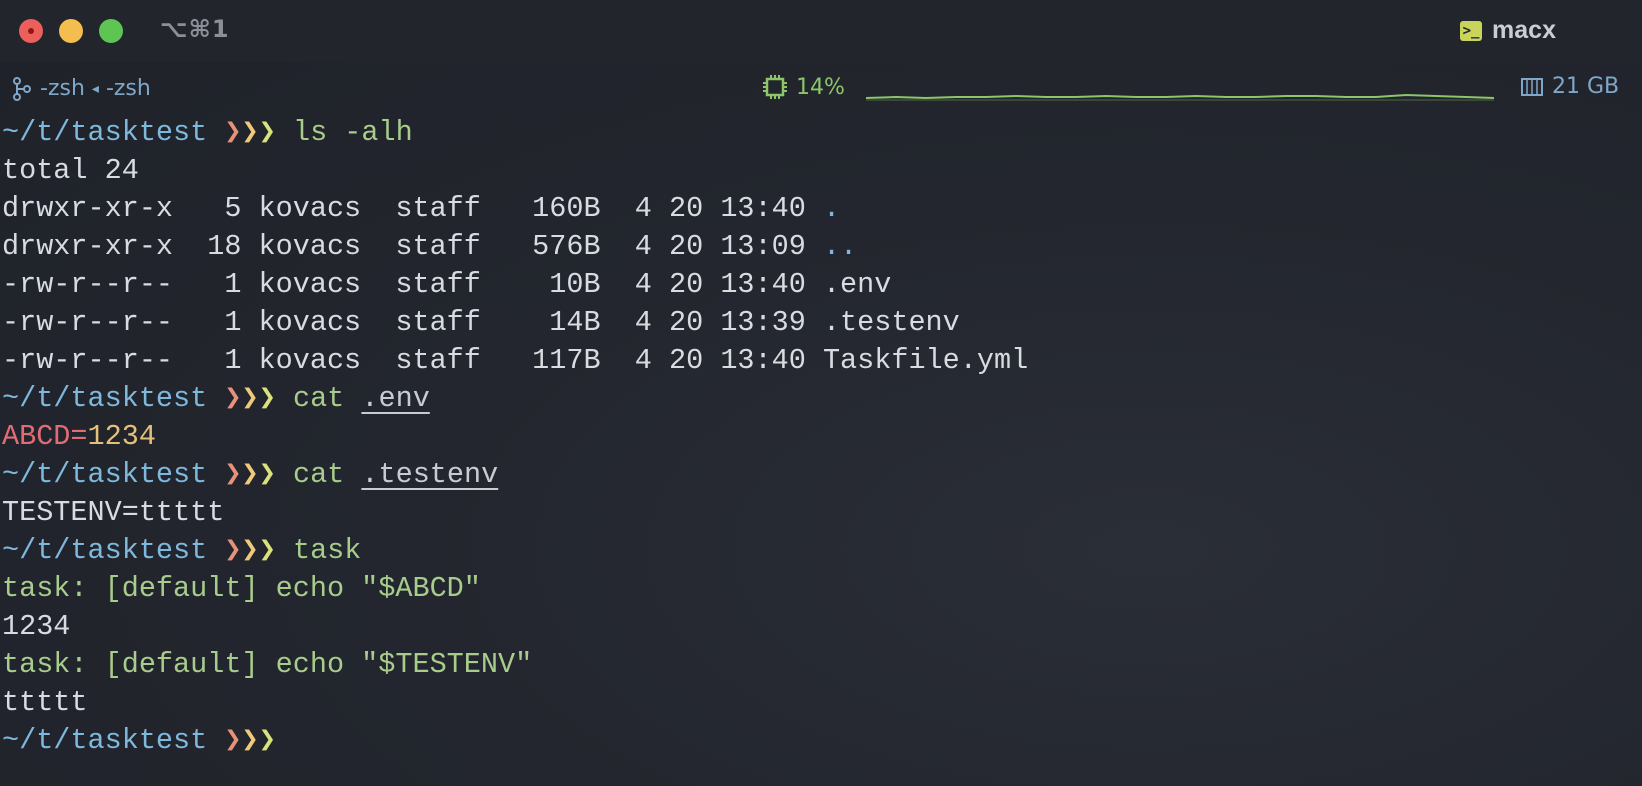 The image size is (1642, 786). Describe the element at coordinates (267, 664) in the screenshot. I see `output-line: task: [default] echo "$TESTENV"` at that location.